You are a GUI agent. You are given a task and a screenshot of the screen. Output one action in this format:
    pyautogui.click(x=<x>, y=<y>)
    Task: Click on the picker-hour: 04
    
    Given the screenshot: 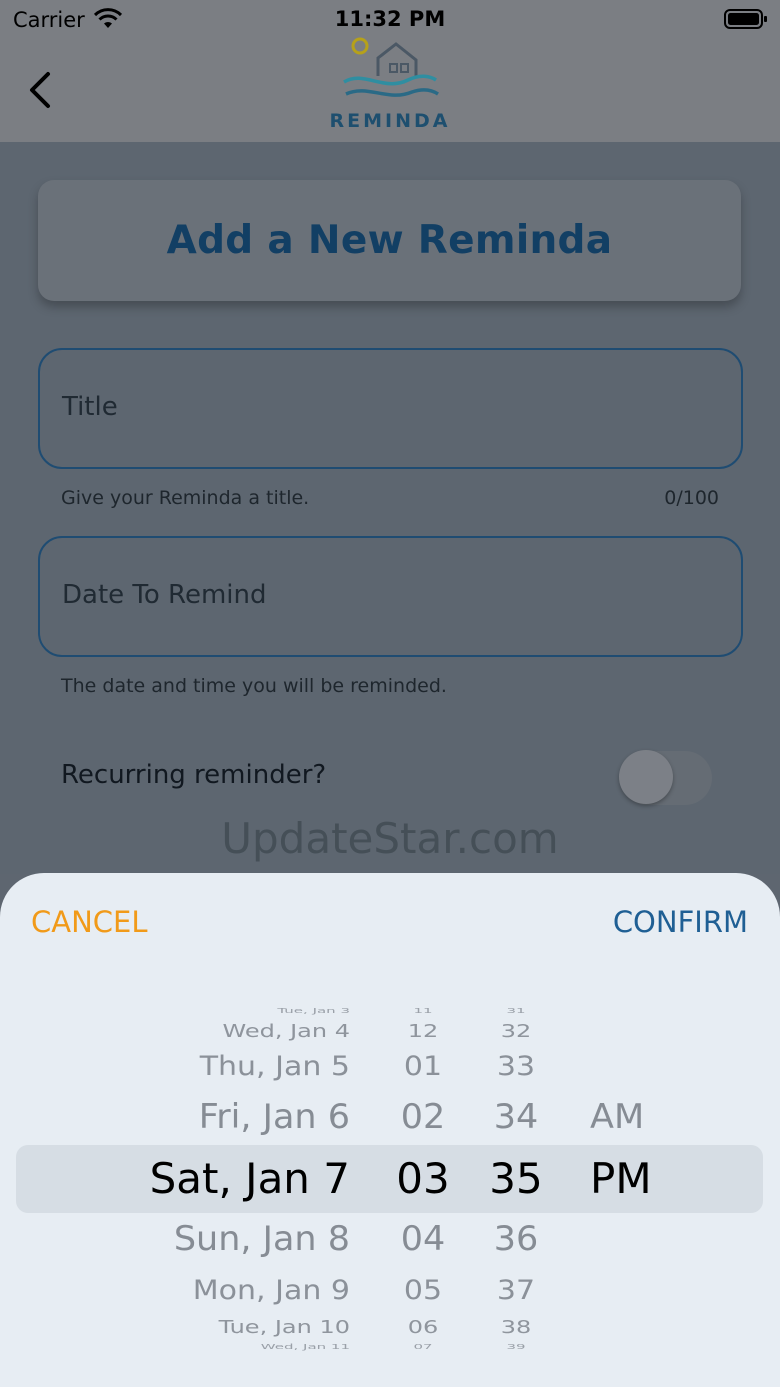 What is the action you would take?
    pyautogui.click(x=423, y=1239)
    